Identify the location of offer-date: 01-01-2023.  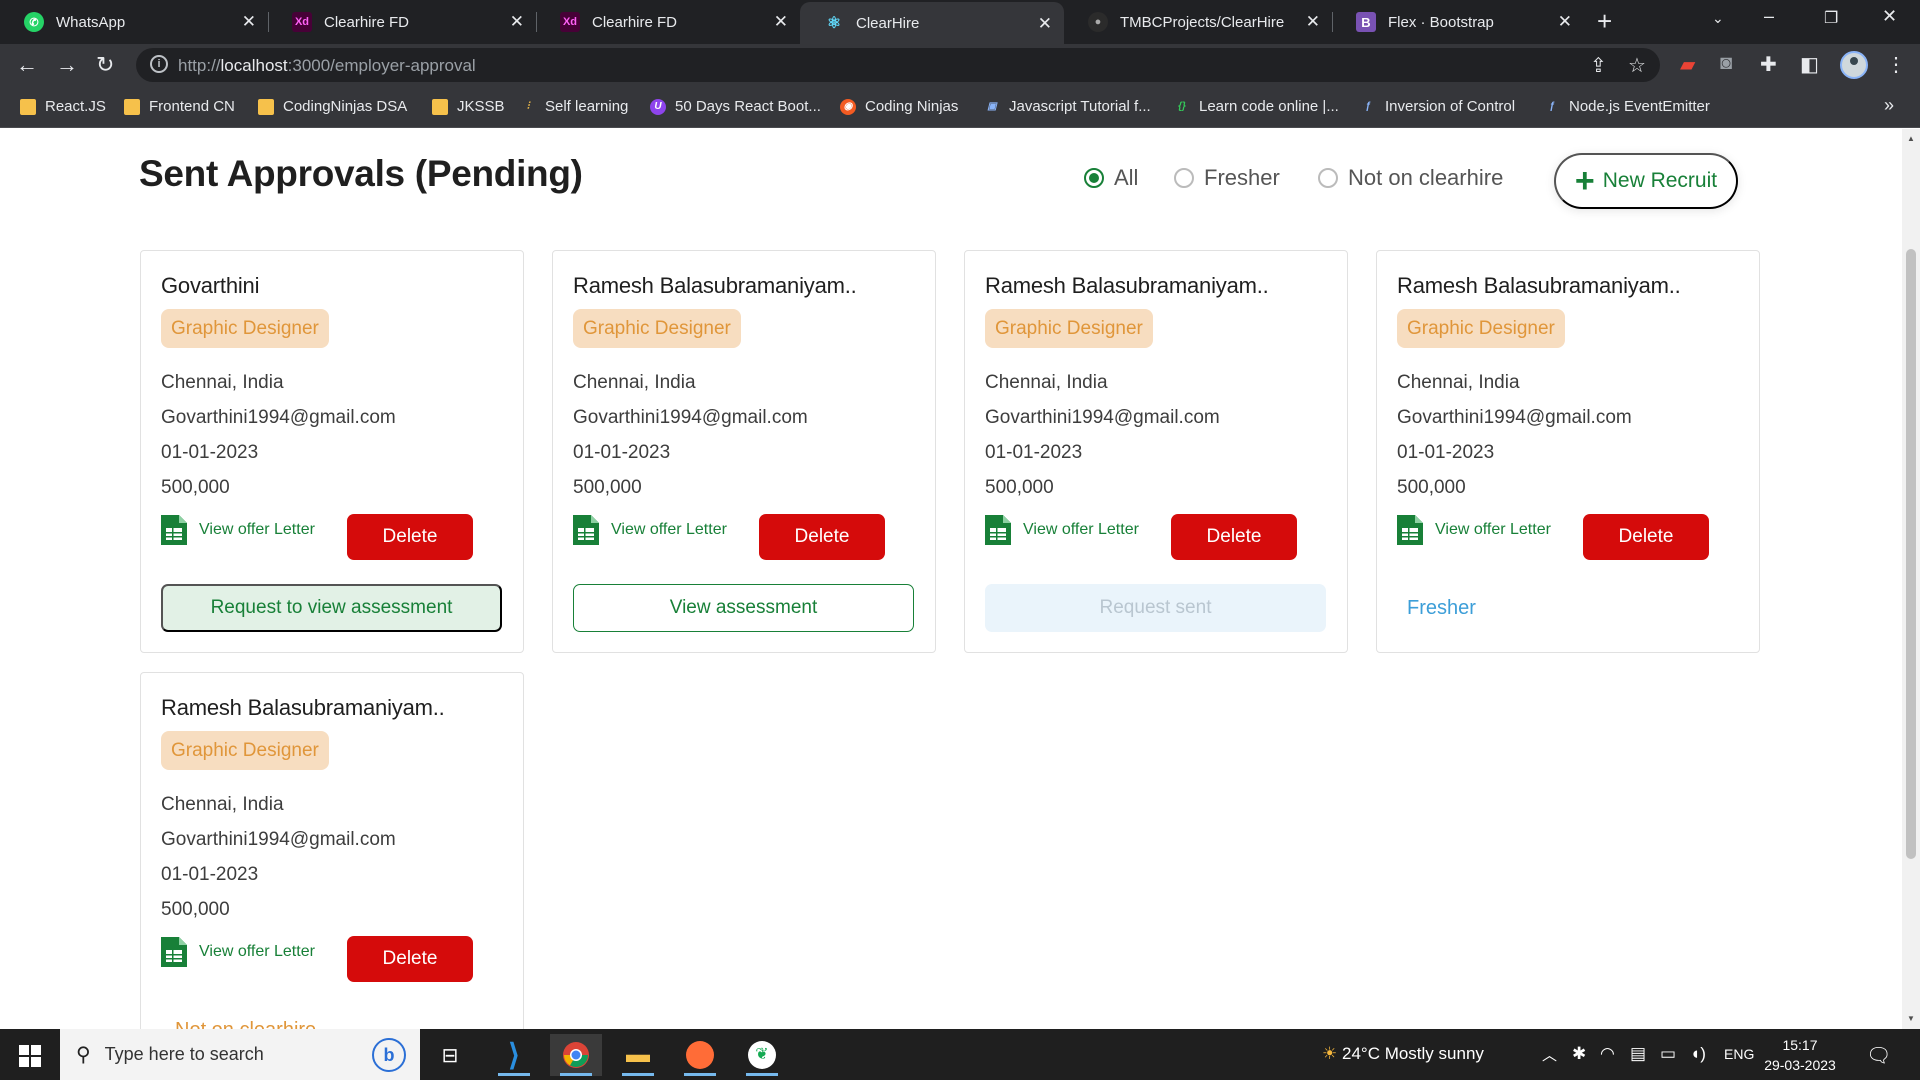
(1034, 452).